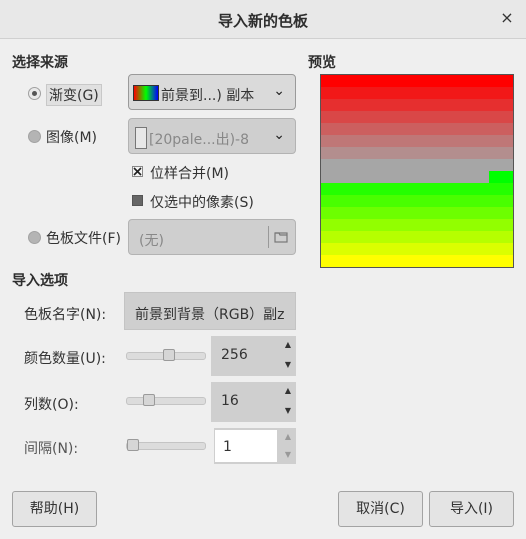 This screenshot has height=539, width=526. I want to click on gradient-swatch-icon, so click(146, 93).